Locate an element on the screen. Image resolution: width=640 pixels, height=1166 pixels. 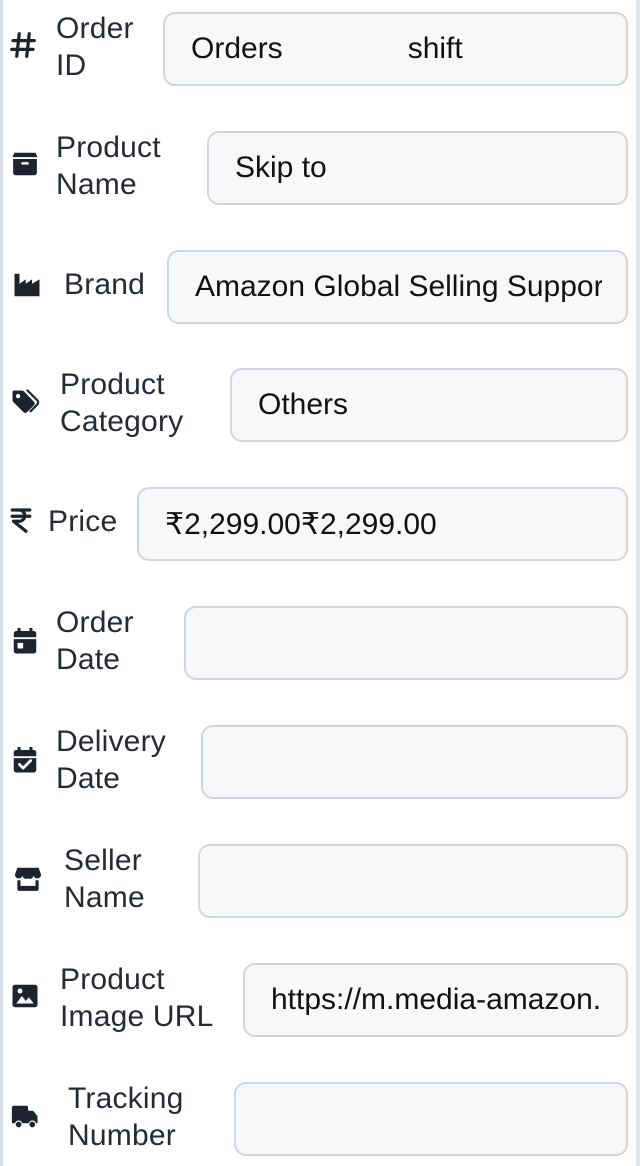
brand-row: Brand is located at coordinates (320, 288).